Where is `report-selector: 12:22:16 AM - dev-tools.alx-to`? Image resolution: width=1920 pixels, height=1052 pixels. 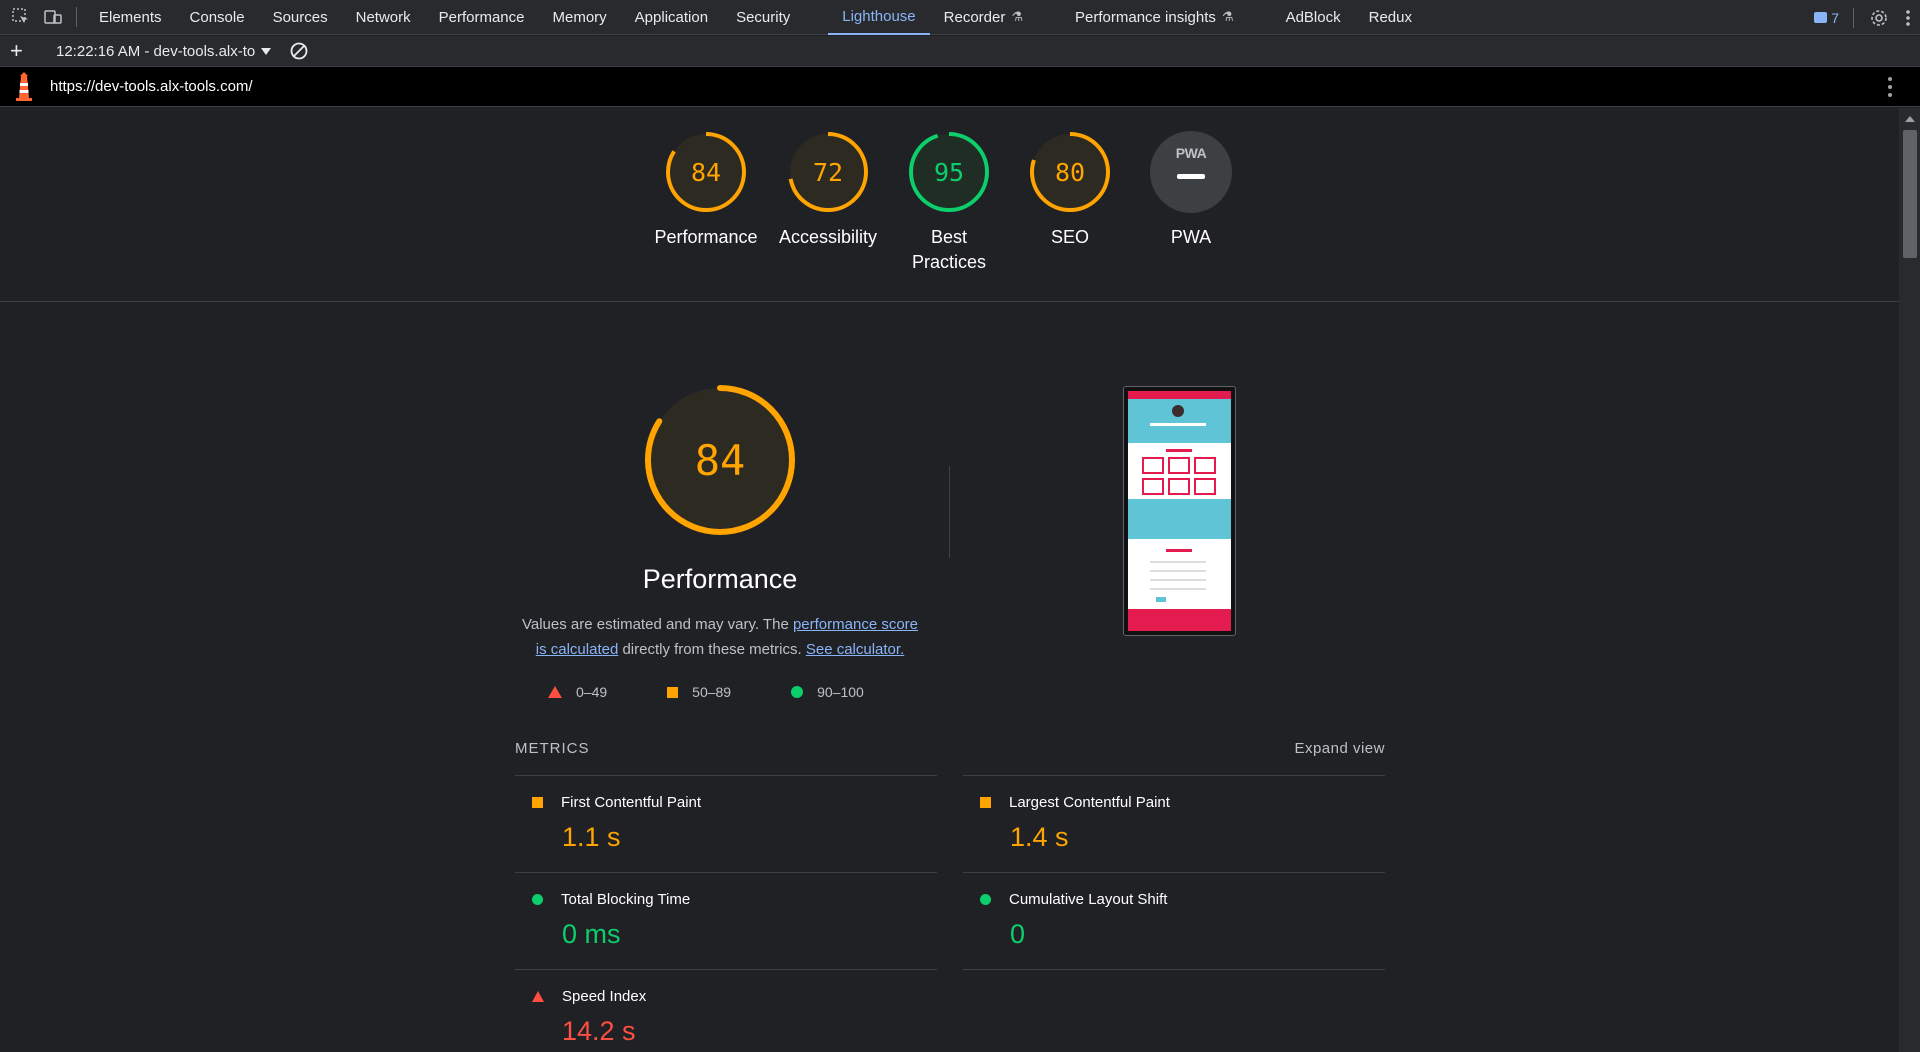 report-selector: 12:22:16 AM - dev-tools.alx-to is located at coordinates (164, 51).